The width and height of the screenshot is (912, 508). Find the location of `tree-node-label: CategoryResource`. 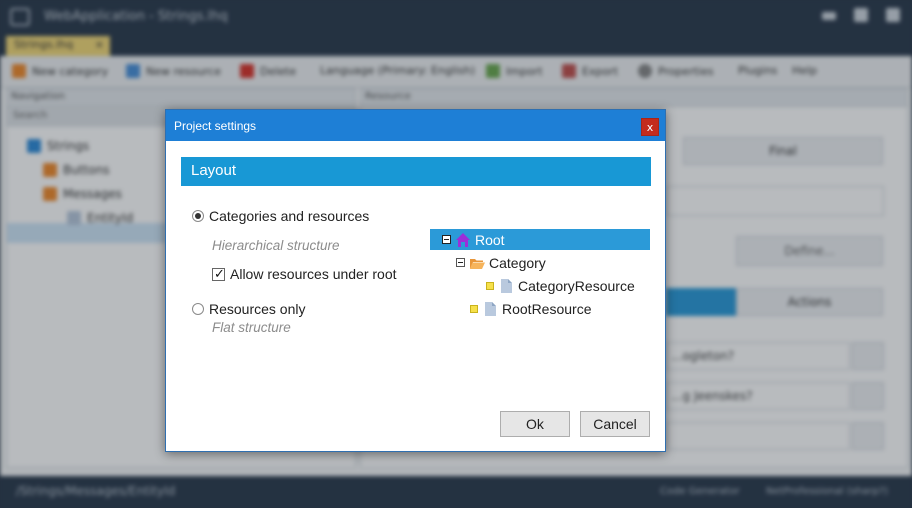

tree-node-label: CategoryResource is located at coordinates (576, 285).